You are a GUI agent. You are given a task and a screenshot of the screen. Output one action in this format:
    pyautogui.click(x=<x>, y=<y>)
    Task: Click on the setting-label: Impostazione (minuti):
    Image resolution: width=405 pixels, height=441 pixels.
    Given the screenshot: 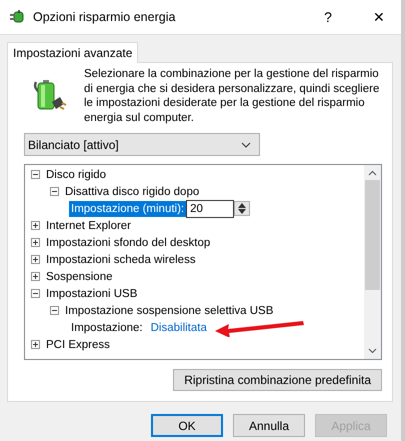 What is the action you would take?
    pyautogui.click(x=127, y=208)
    